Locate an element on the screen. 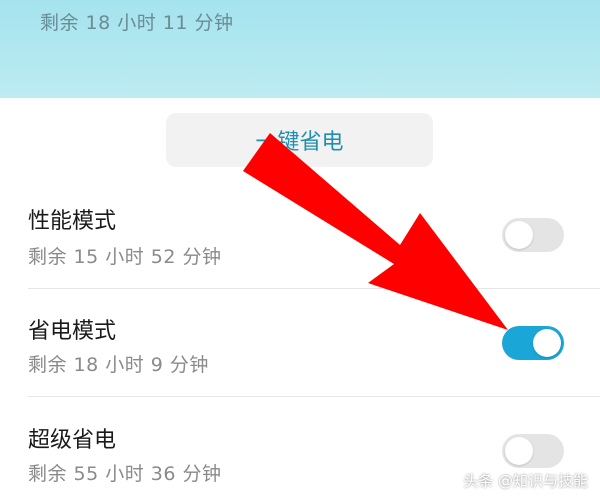  power-save-mode-title: 省电模式 is located at coordinates (72, 331).